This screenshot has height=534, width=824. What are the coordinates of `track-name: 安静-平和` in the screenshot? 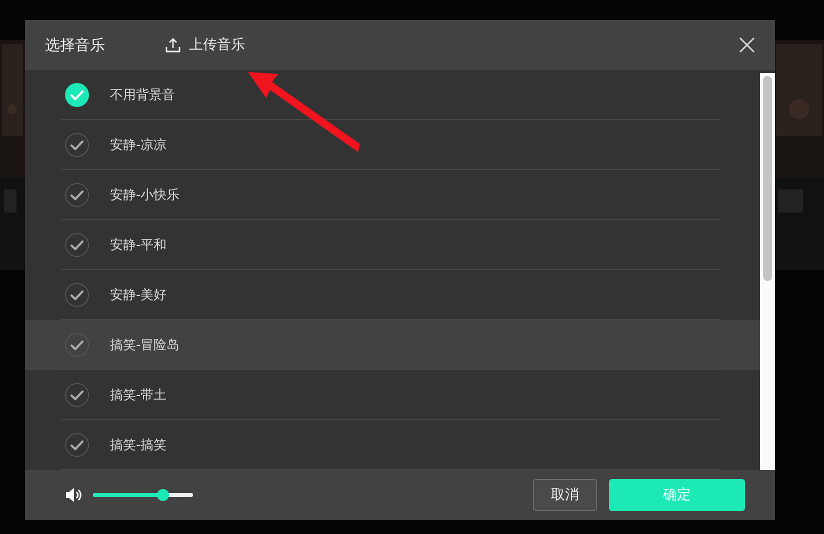 It's located at (138, 245).